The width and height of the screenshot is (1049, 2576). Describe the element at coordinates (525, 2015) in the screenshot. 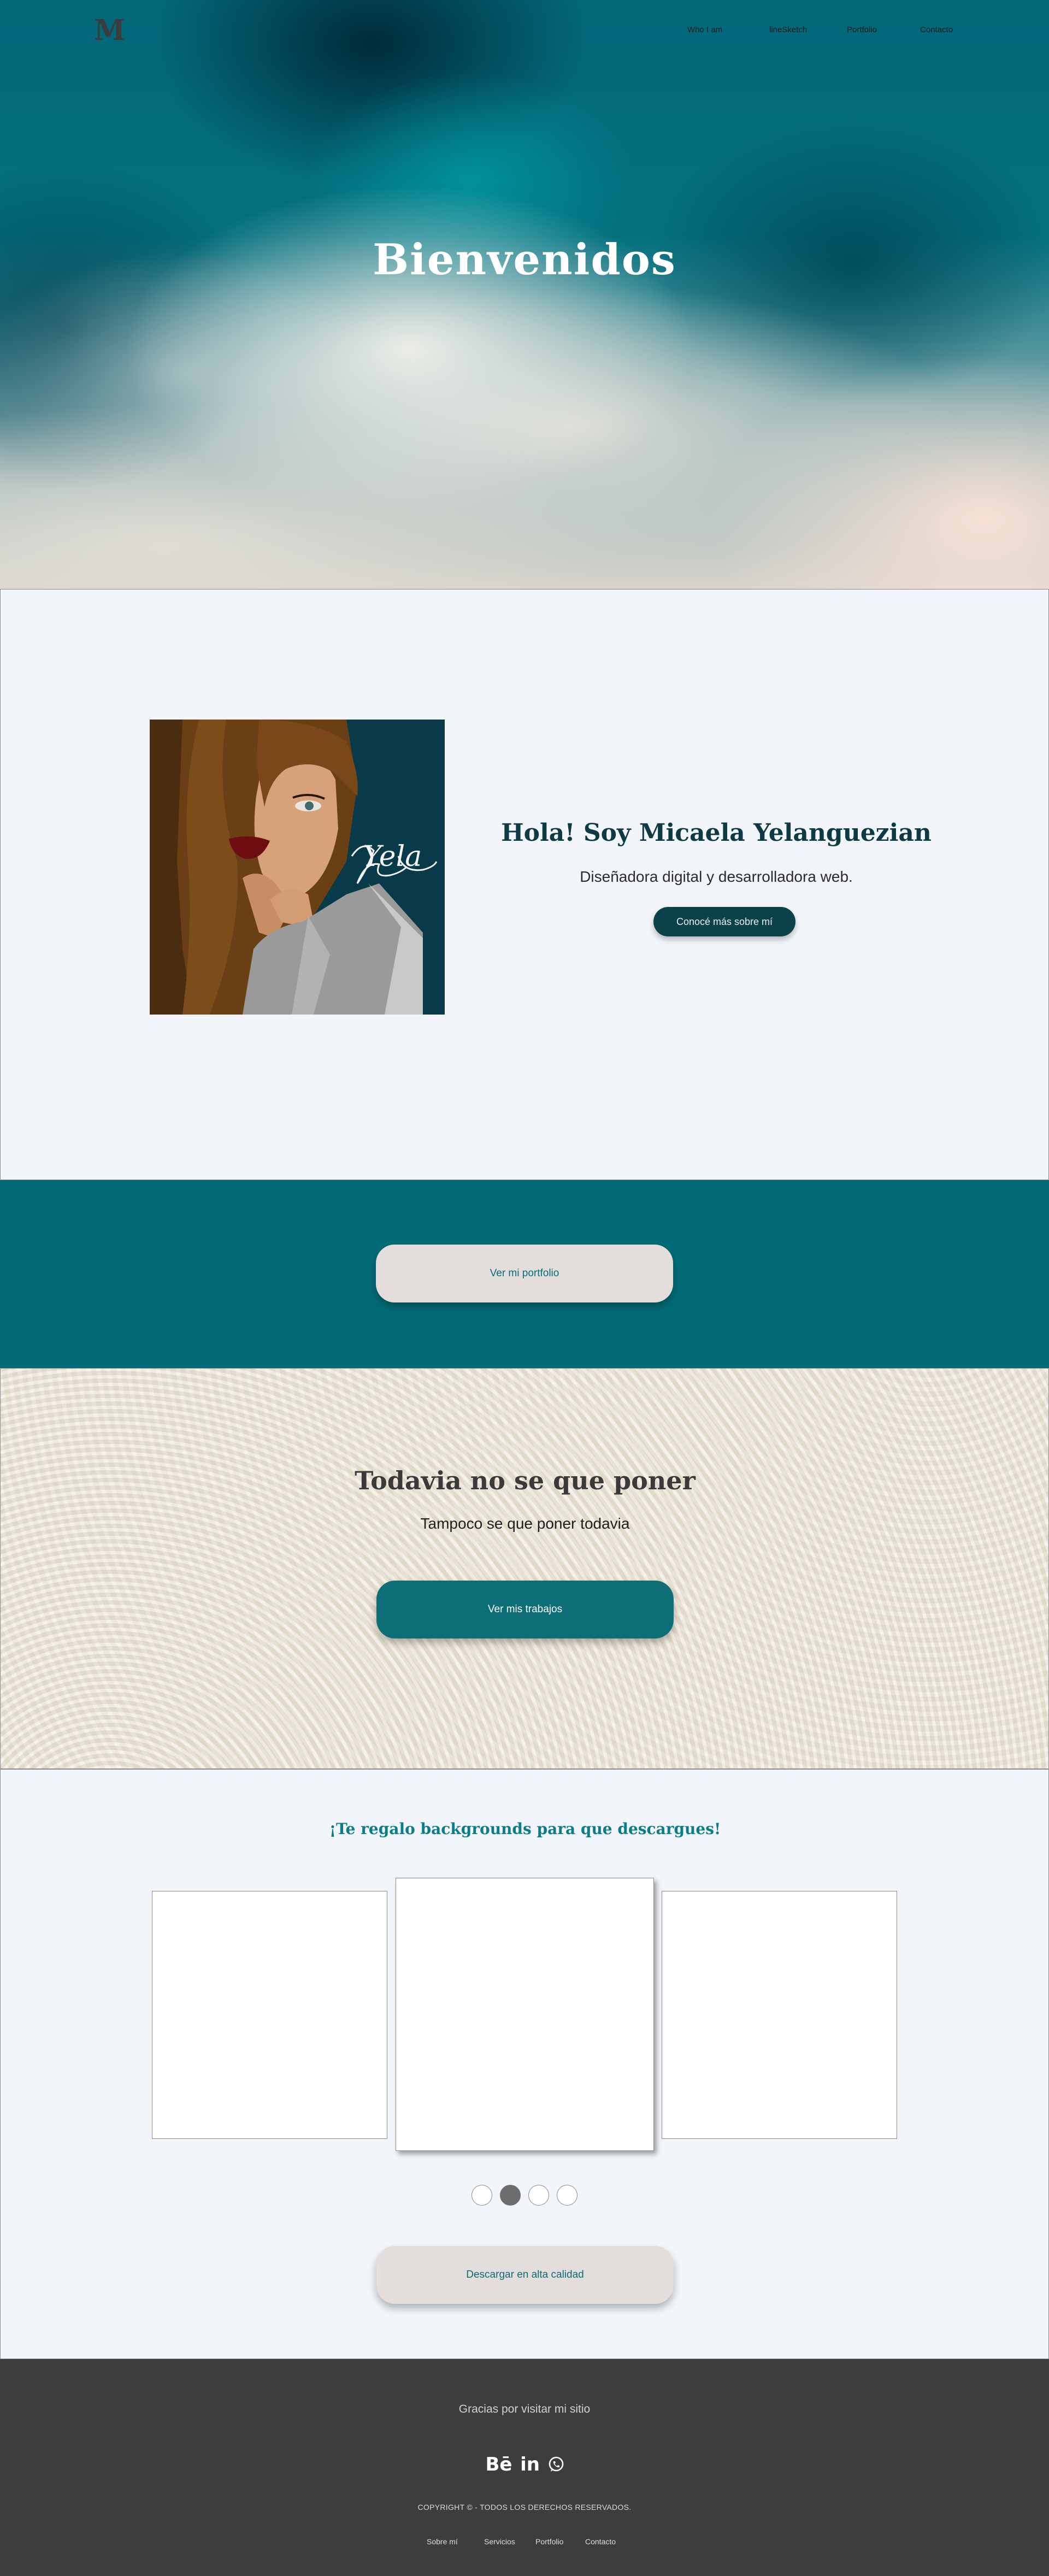

I see `carousel-card-active` at that location.